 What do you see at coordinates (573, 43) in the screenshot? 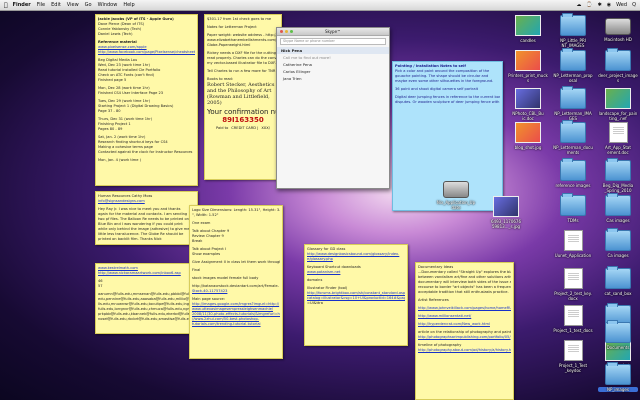
I see `desktop-icon-label: NP_Little_PRI NT_IMAGES` at bounding box center [573, 43].